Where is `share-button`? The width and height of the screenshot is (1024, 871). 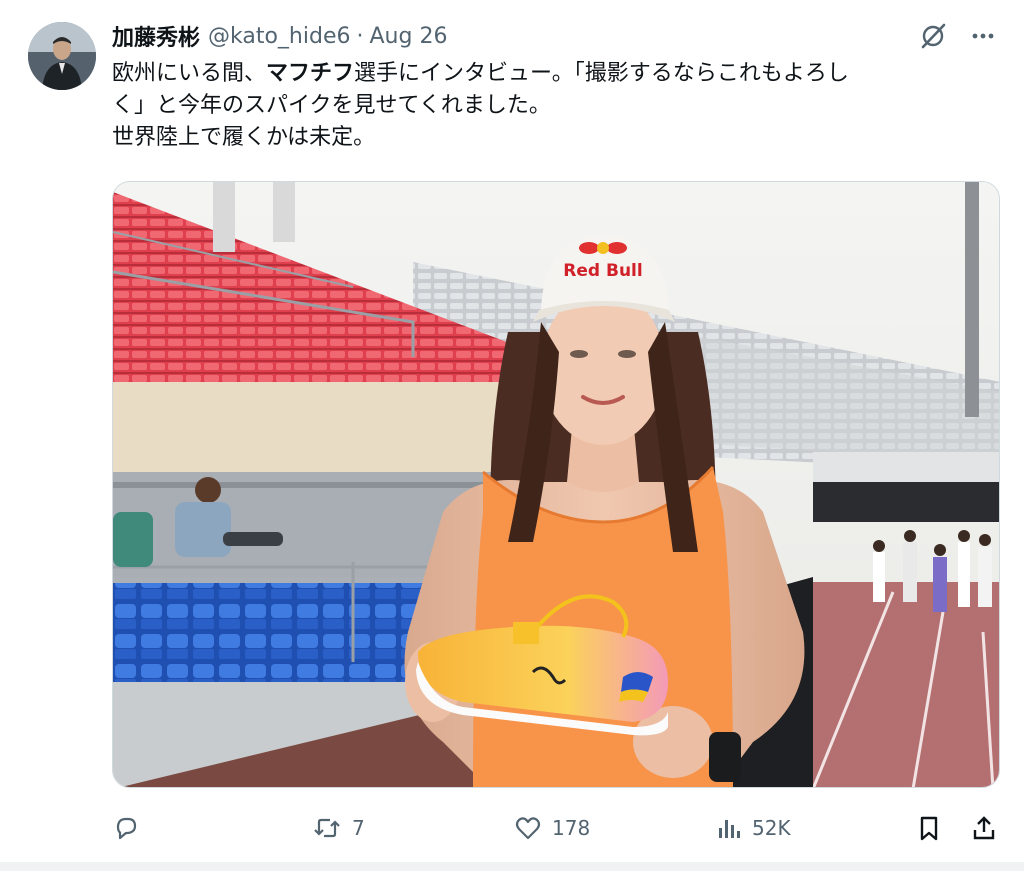
share-button is located at coordinates (984, 828).